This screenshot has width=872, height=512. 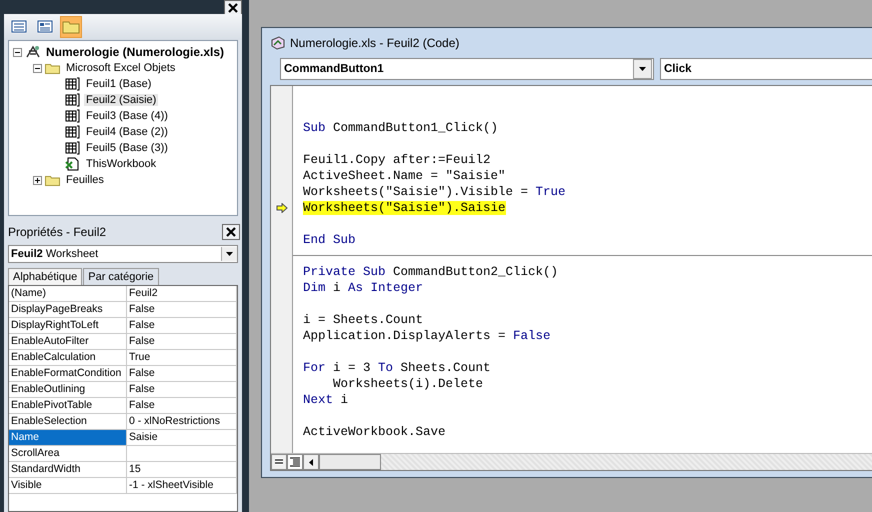 What do you see at coordinates (397, 368) in the screenshot?
I see `code-line: For i = 3 To Sheets.Count` at bounding box center [397, 368].